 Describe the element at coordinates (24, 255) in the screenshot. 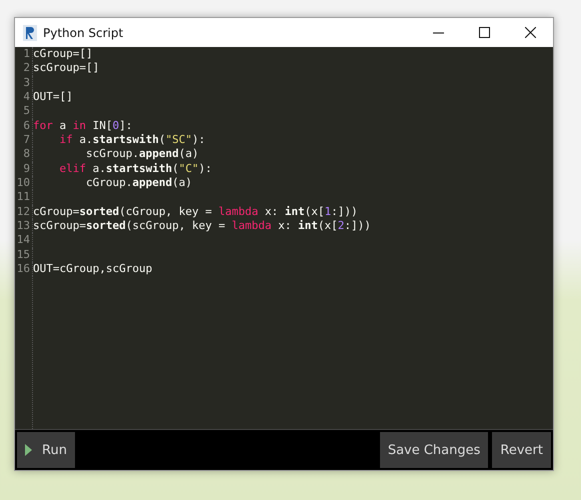

I see `line-number: 15` at that location.